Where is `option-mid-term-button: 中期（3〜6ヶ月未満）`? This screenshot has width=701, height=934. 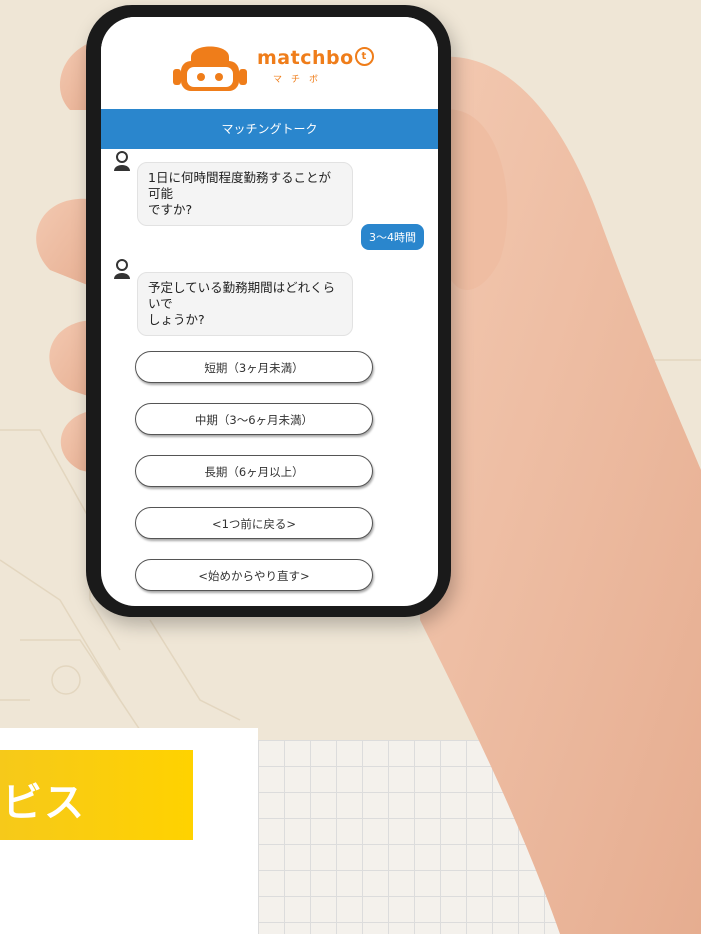
option-mid-term-button: 中期（3〜6ヶ月未満） is located at coordinates (254, 419).